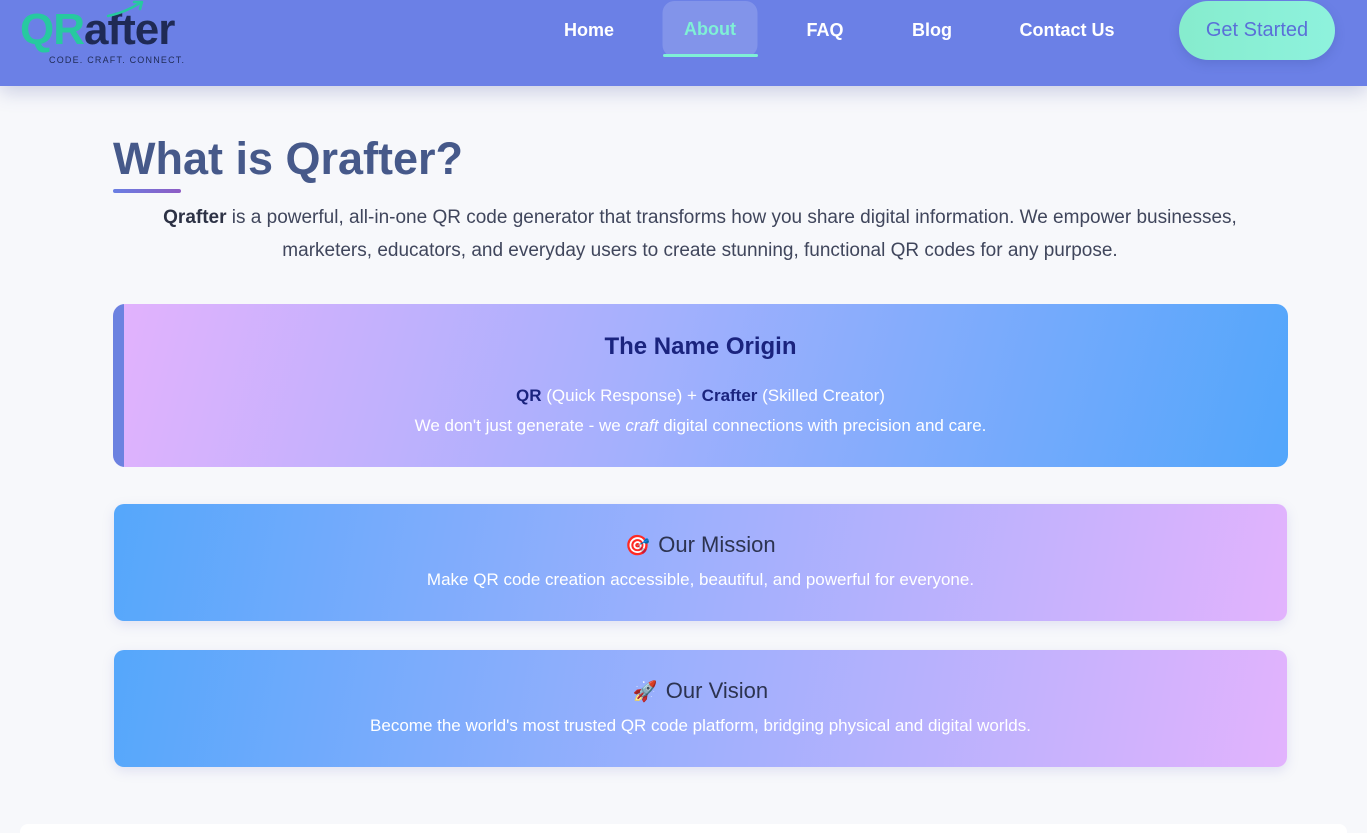 This screenshot has height=833, width=1367. What do you see at coordinates (932, 30) in the screenshot?
I see `nav-blog: Blog` at bounding box center [932, 30].